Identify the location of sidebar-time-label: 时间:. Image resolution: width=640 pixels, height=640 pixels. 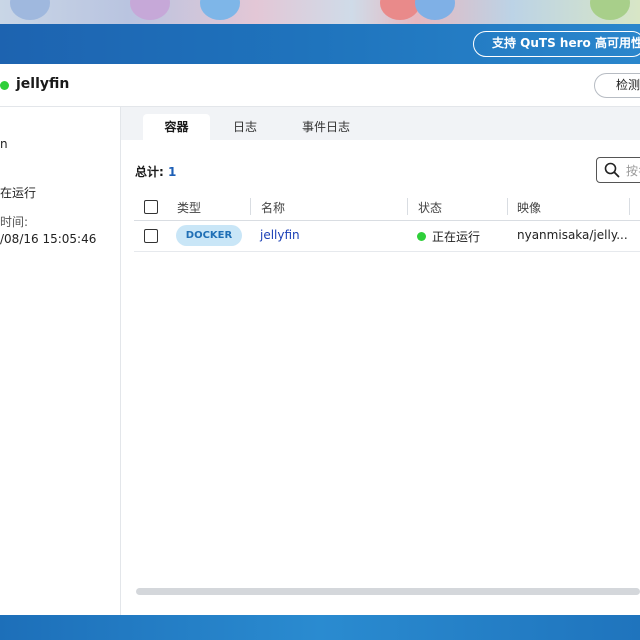
(14, 222).